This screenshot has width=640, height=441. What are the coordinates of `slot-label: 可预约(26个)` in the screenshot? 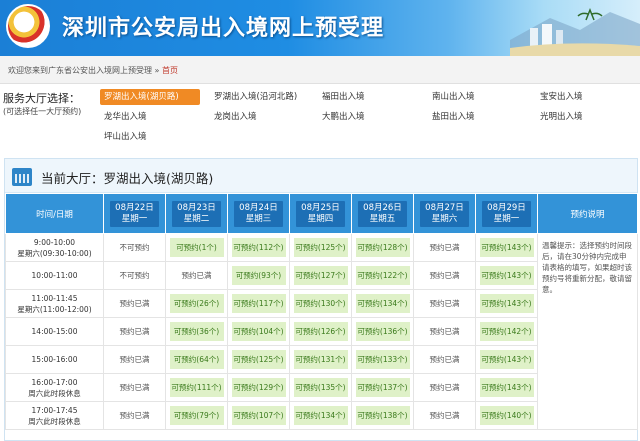 It's located at (196, 303).